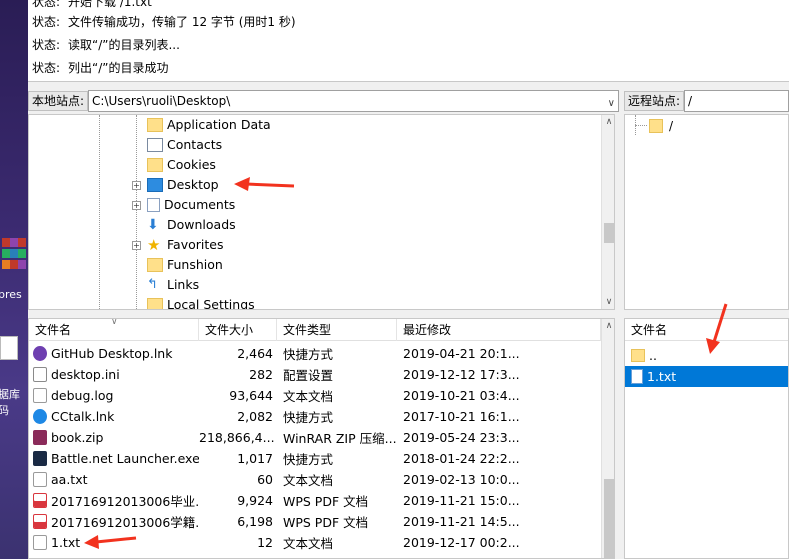  What do you see at coordinates (706, 376) in the screenshot?
I see `remote-file-row-selected: 1.txt` at bounding box center [706, 376].